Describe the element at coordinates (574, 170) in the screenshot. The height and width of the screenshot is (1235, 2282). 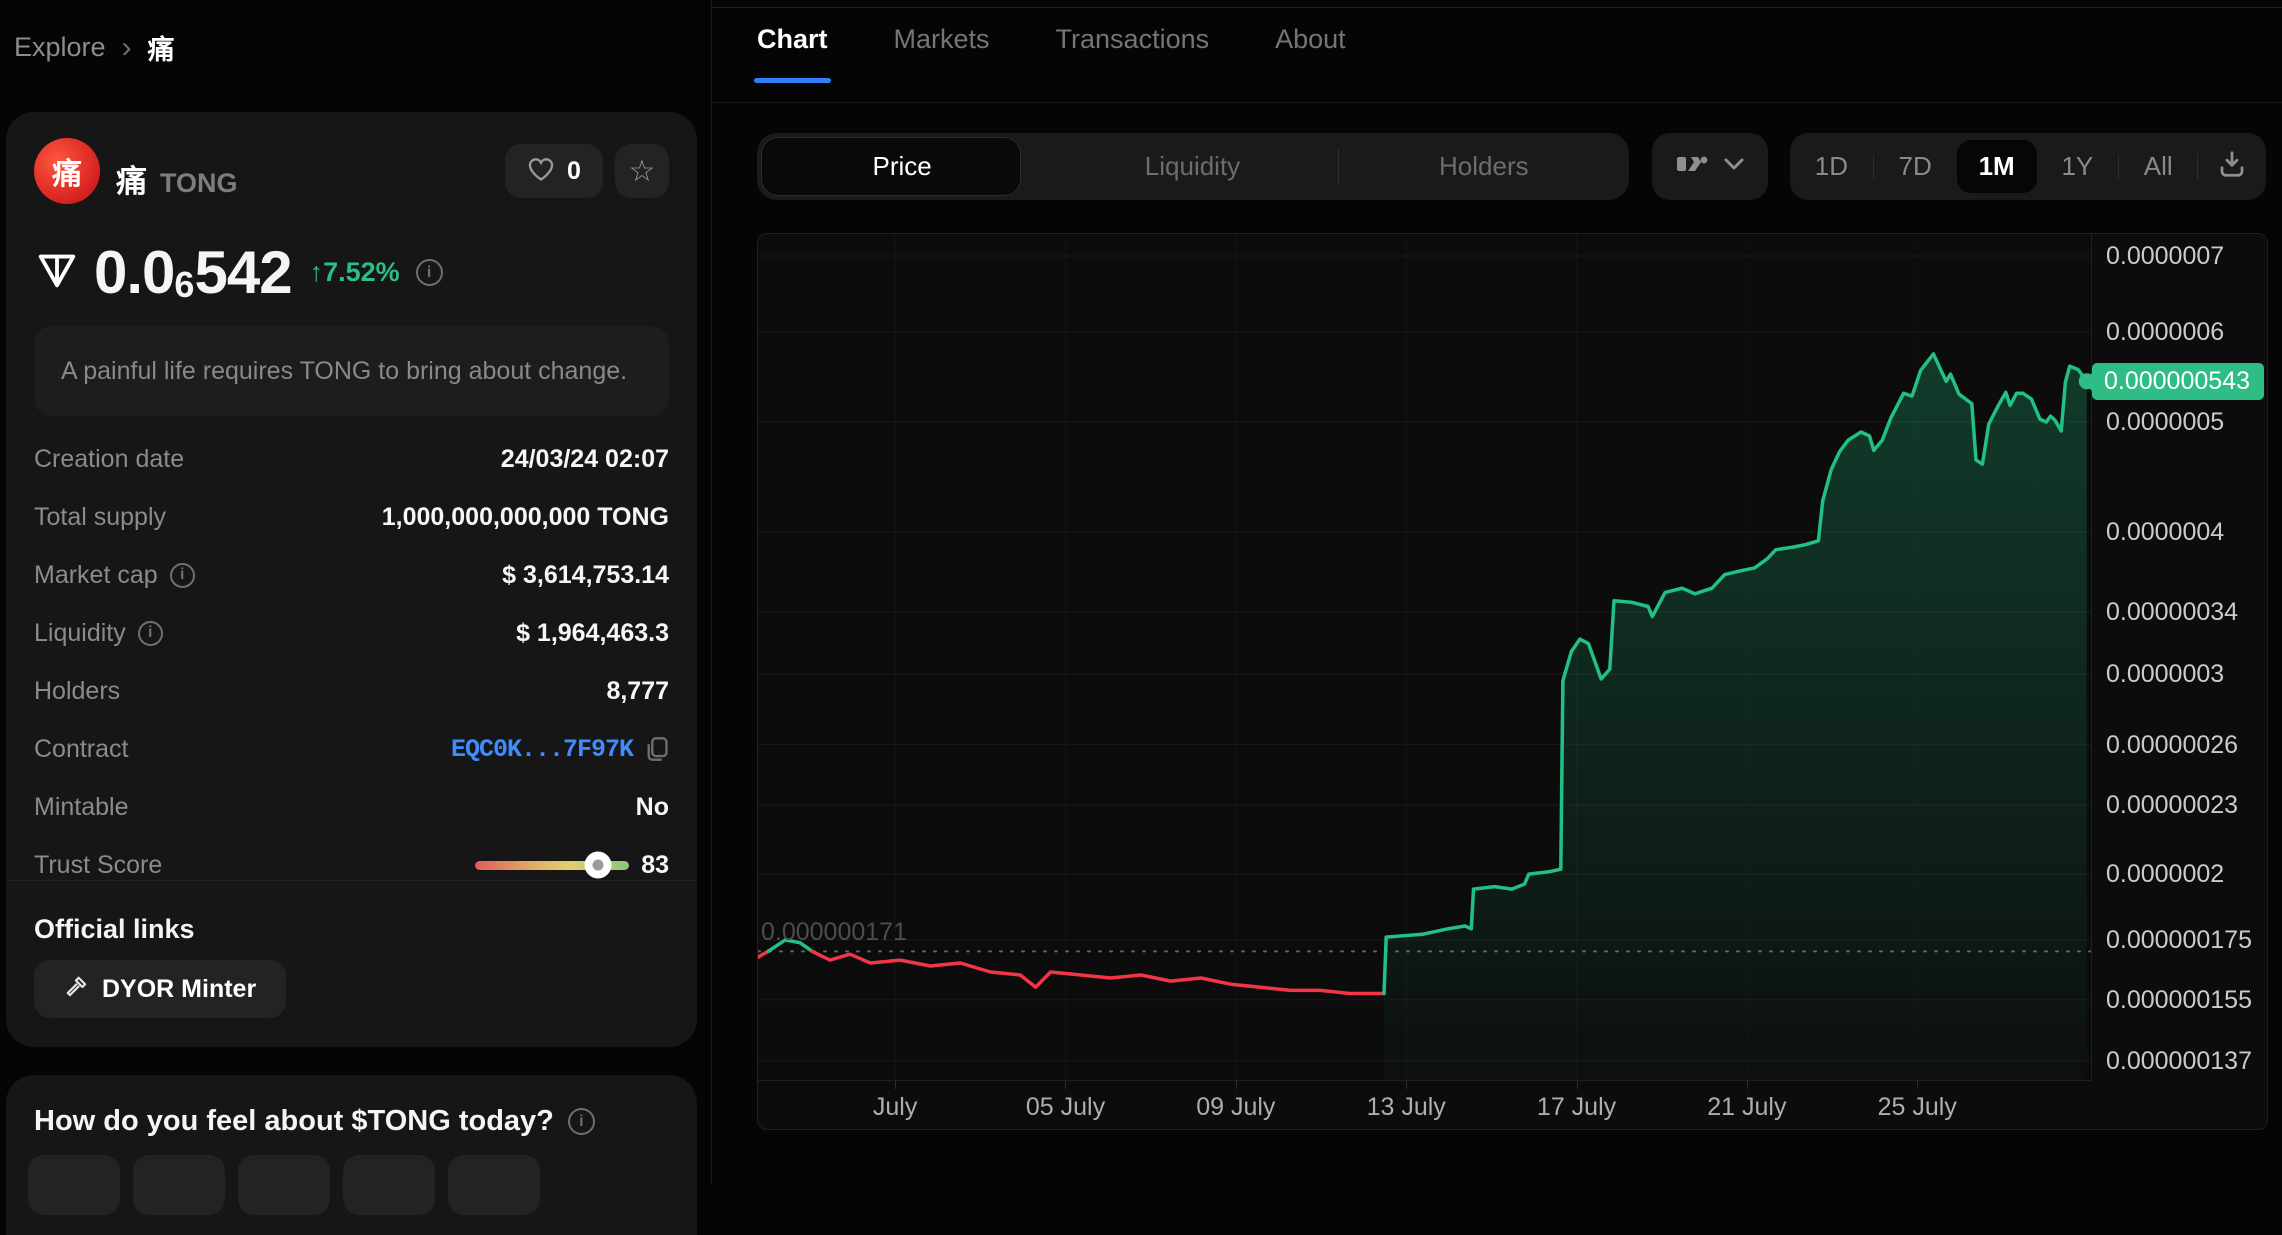
I see `like-count: 0` at that location.